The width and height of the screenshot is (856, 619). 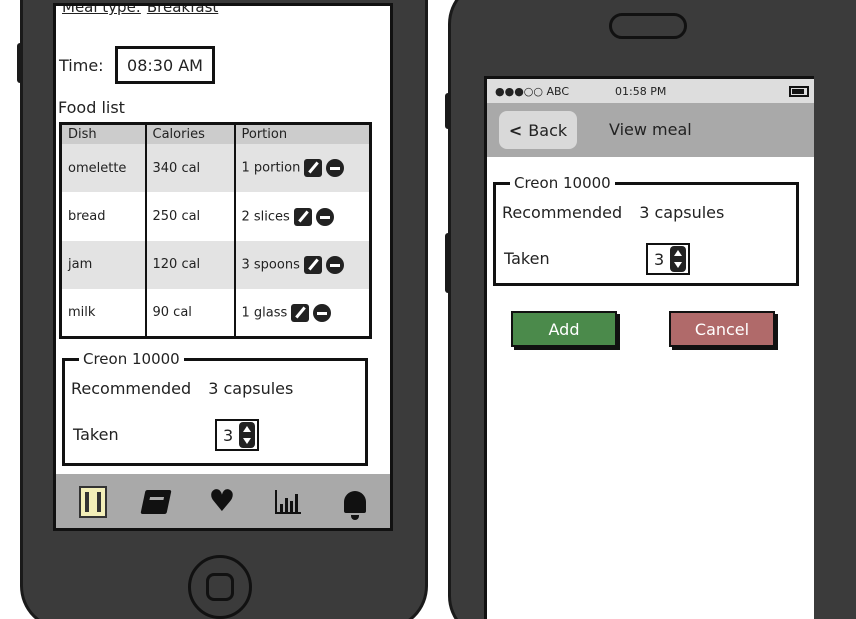 I want to click on cell-portion: 1 glass, so click(x=303, y=313).